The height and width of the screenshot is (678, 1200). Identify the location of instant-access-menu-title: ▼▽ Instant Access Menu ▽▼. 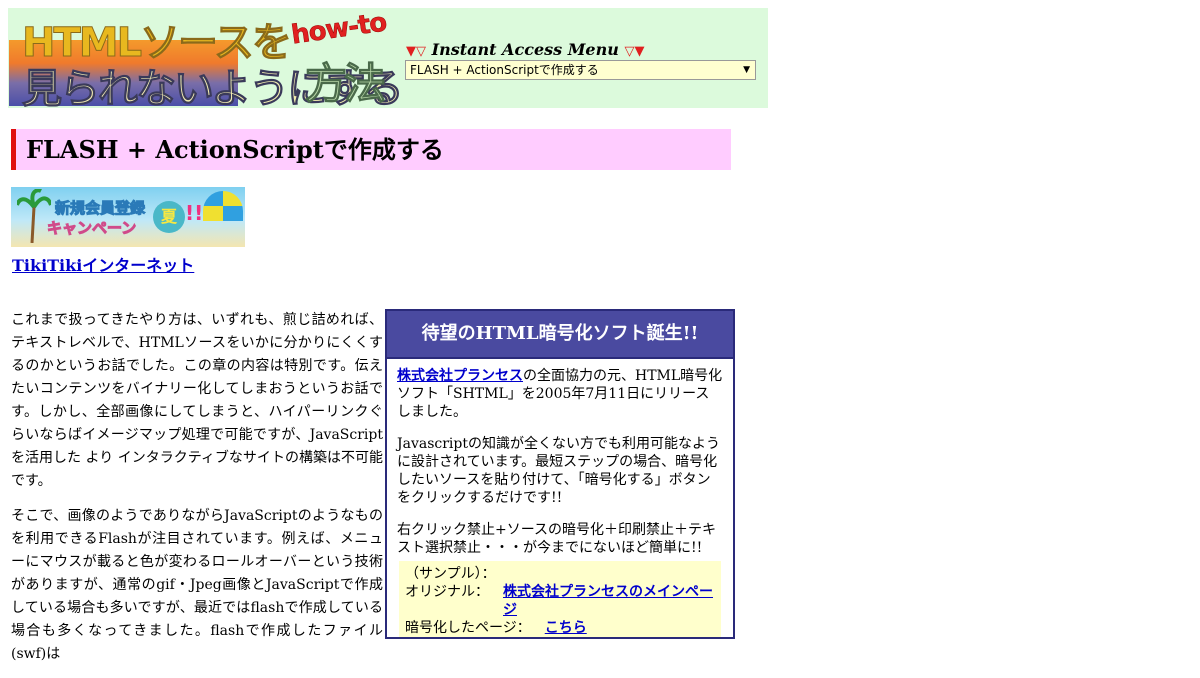
(525, 49).